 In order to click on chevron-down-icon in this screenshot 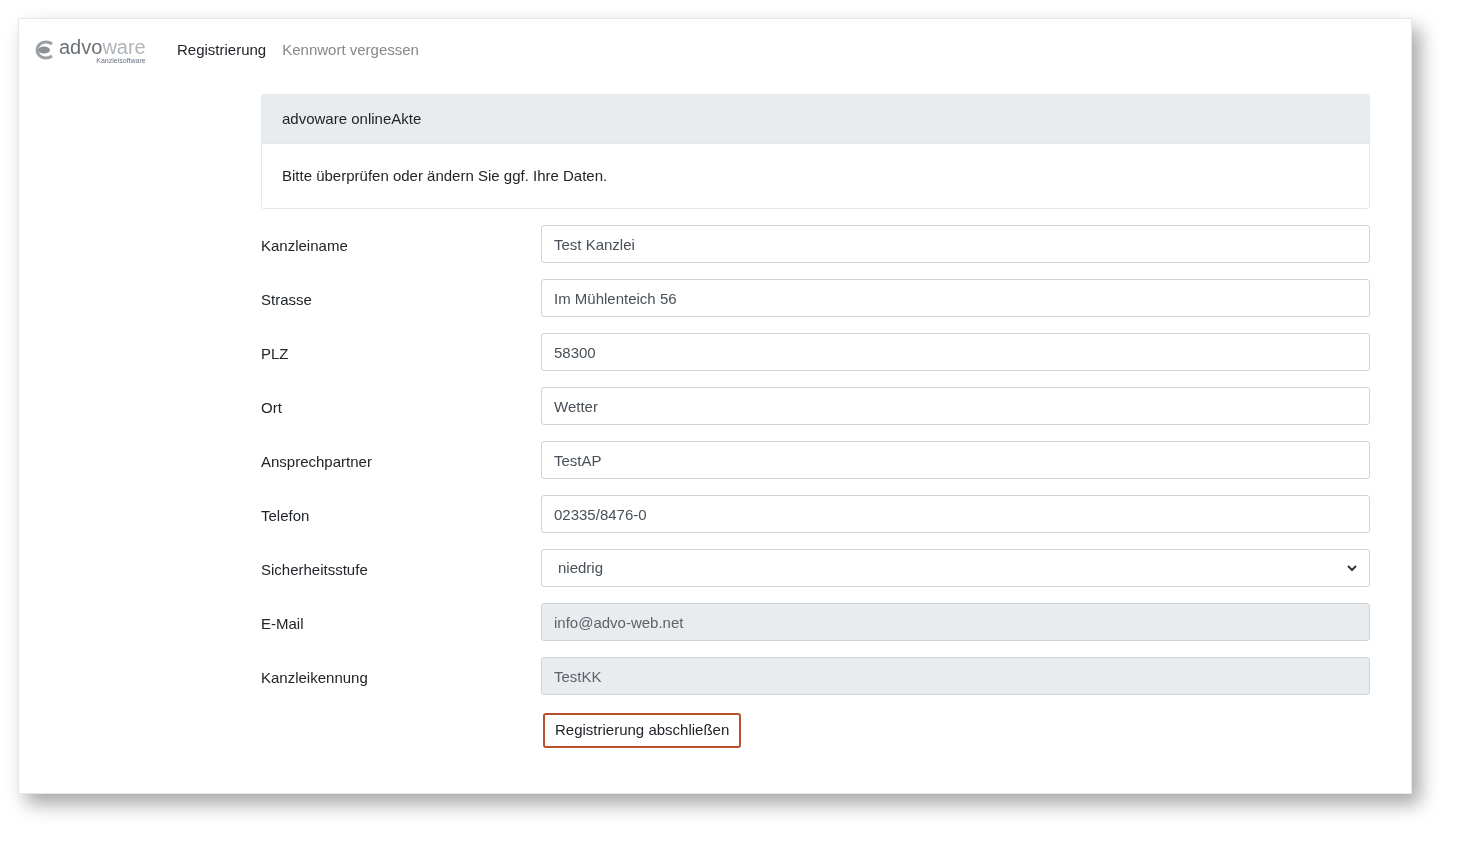, I will do `click(1352, 568)`.